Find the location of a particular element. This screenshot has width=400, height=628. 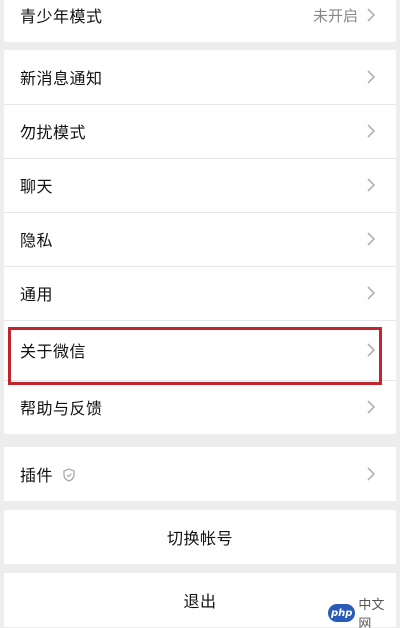

logout-label: 退出 is located at coordinates (200, 601).